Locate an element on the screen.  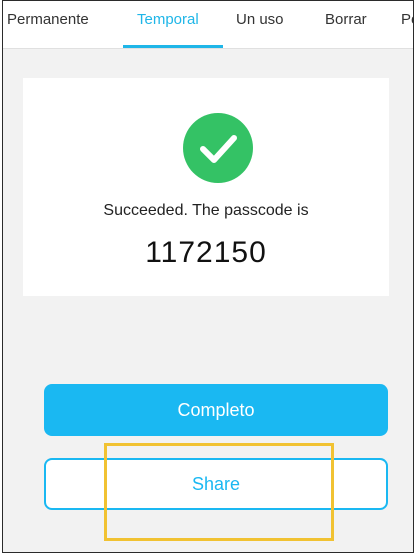
tab-un-uso: Un uso is located at coordinates (260, 19).